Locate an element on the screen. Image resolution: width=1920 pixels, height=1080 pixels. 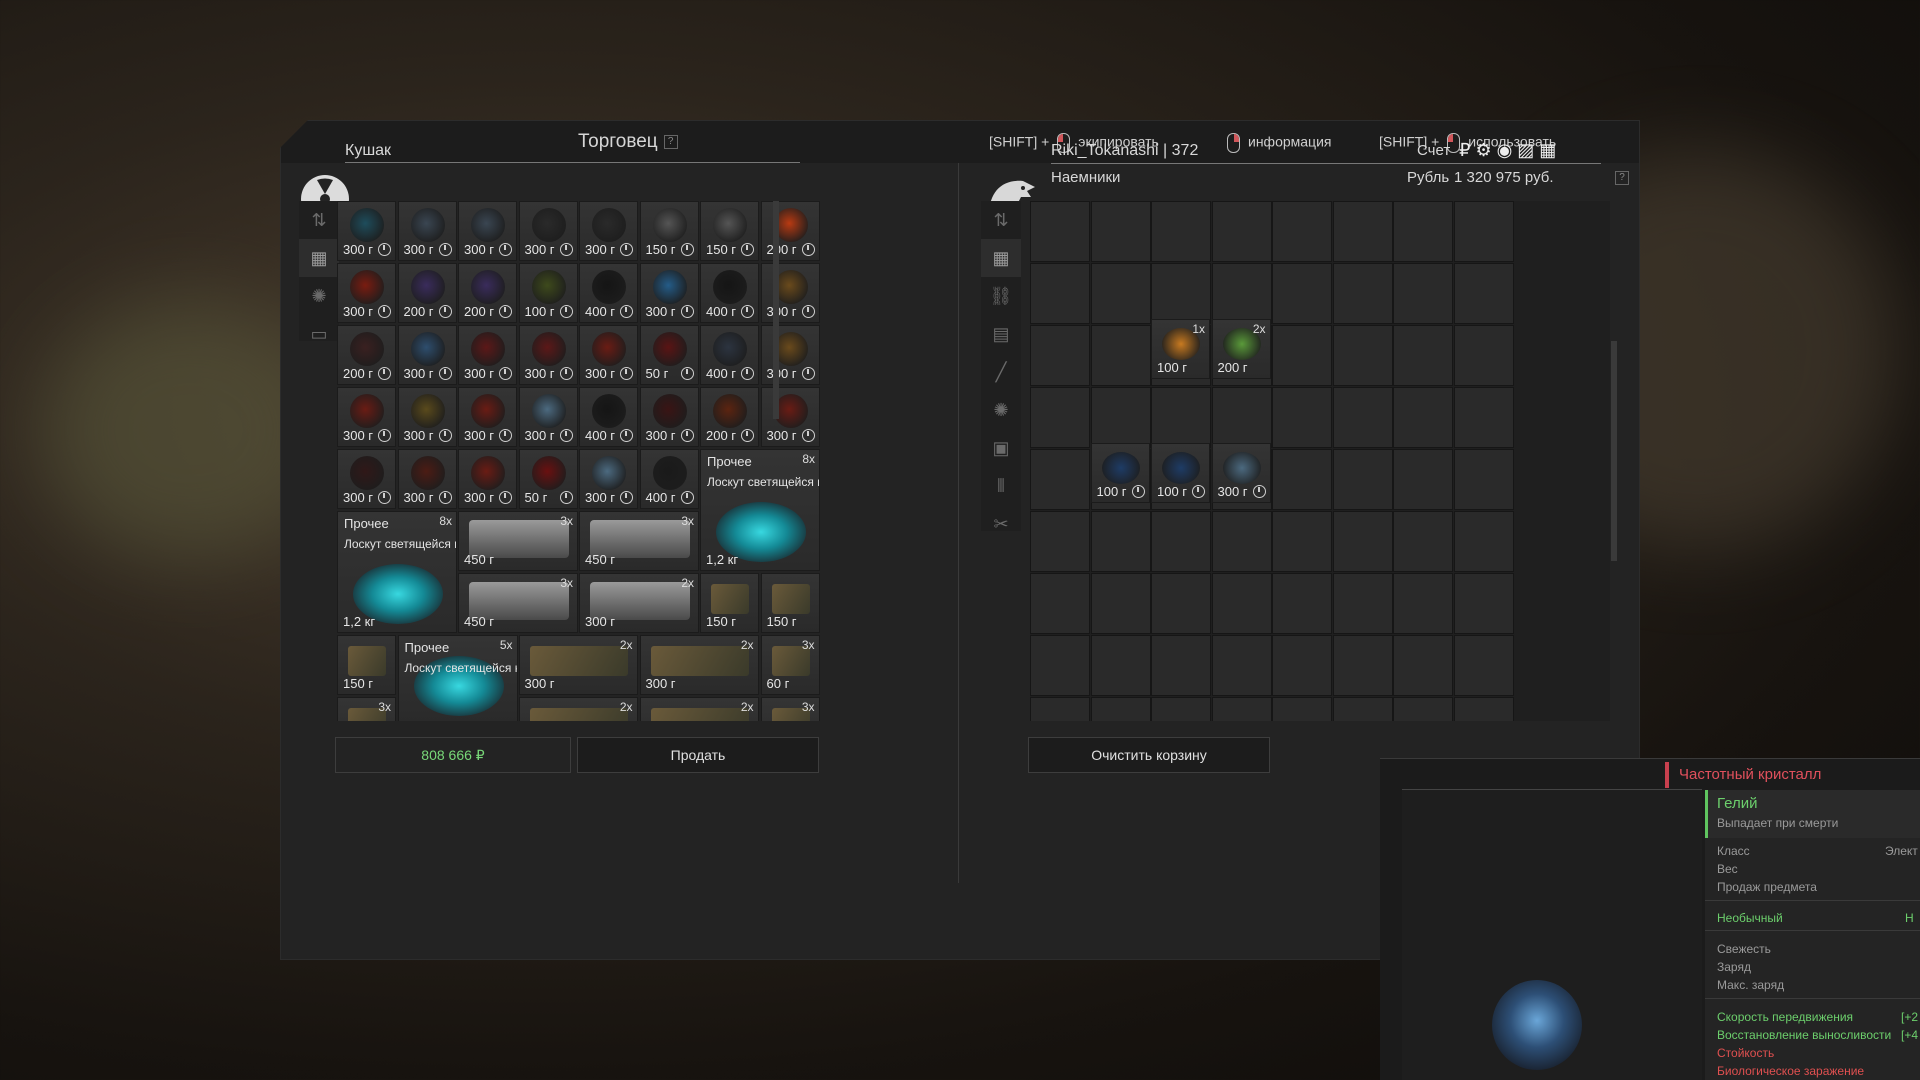
help-icon: ? is located at coordinates (670, 141).